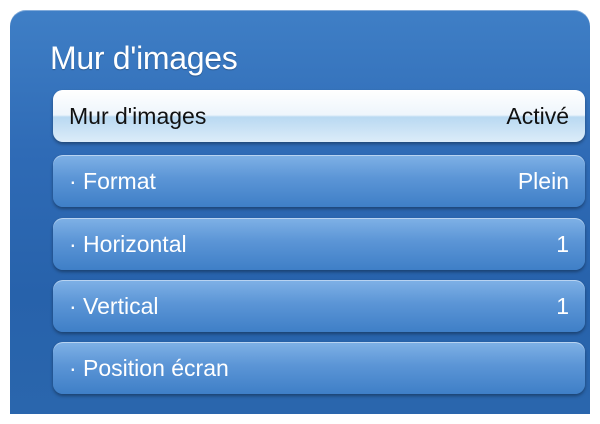  Describe the element at coordinates (114, 305) in the screenshot. I see `menu-item-label: · Vertical` at that location.